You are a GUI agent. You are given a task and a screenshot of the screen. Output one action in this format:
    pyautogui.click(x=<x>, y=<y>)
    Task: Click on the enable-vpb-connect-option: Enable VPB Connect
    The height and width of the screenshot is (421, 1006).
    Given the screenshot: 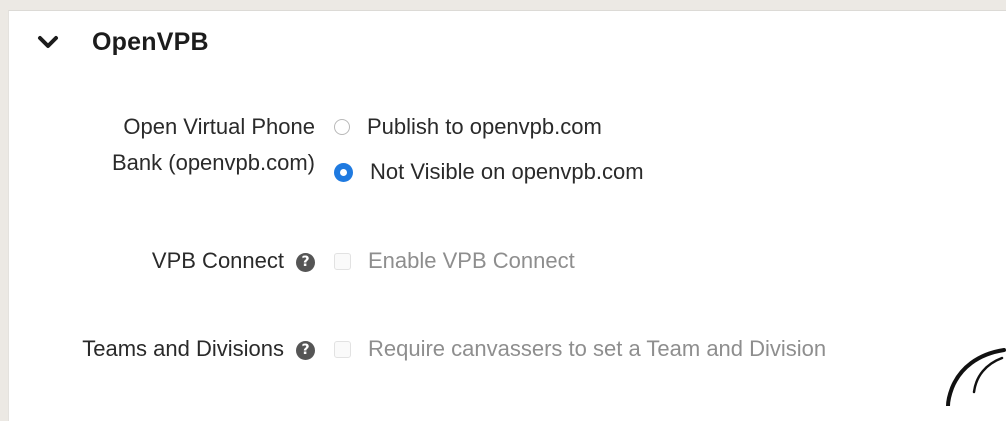 What is the action you would take?
    pyautogui.click(x=454, y=261)
    